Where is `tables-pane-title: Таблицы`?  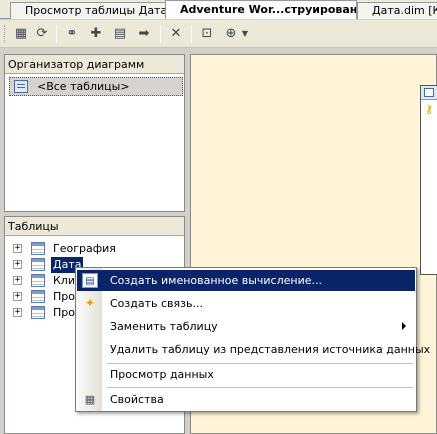
tables-pane-title: Таблицы is located at coordinates (94, 226).